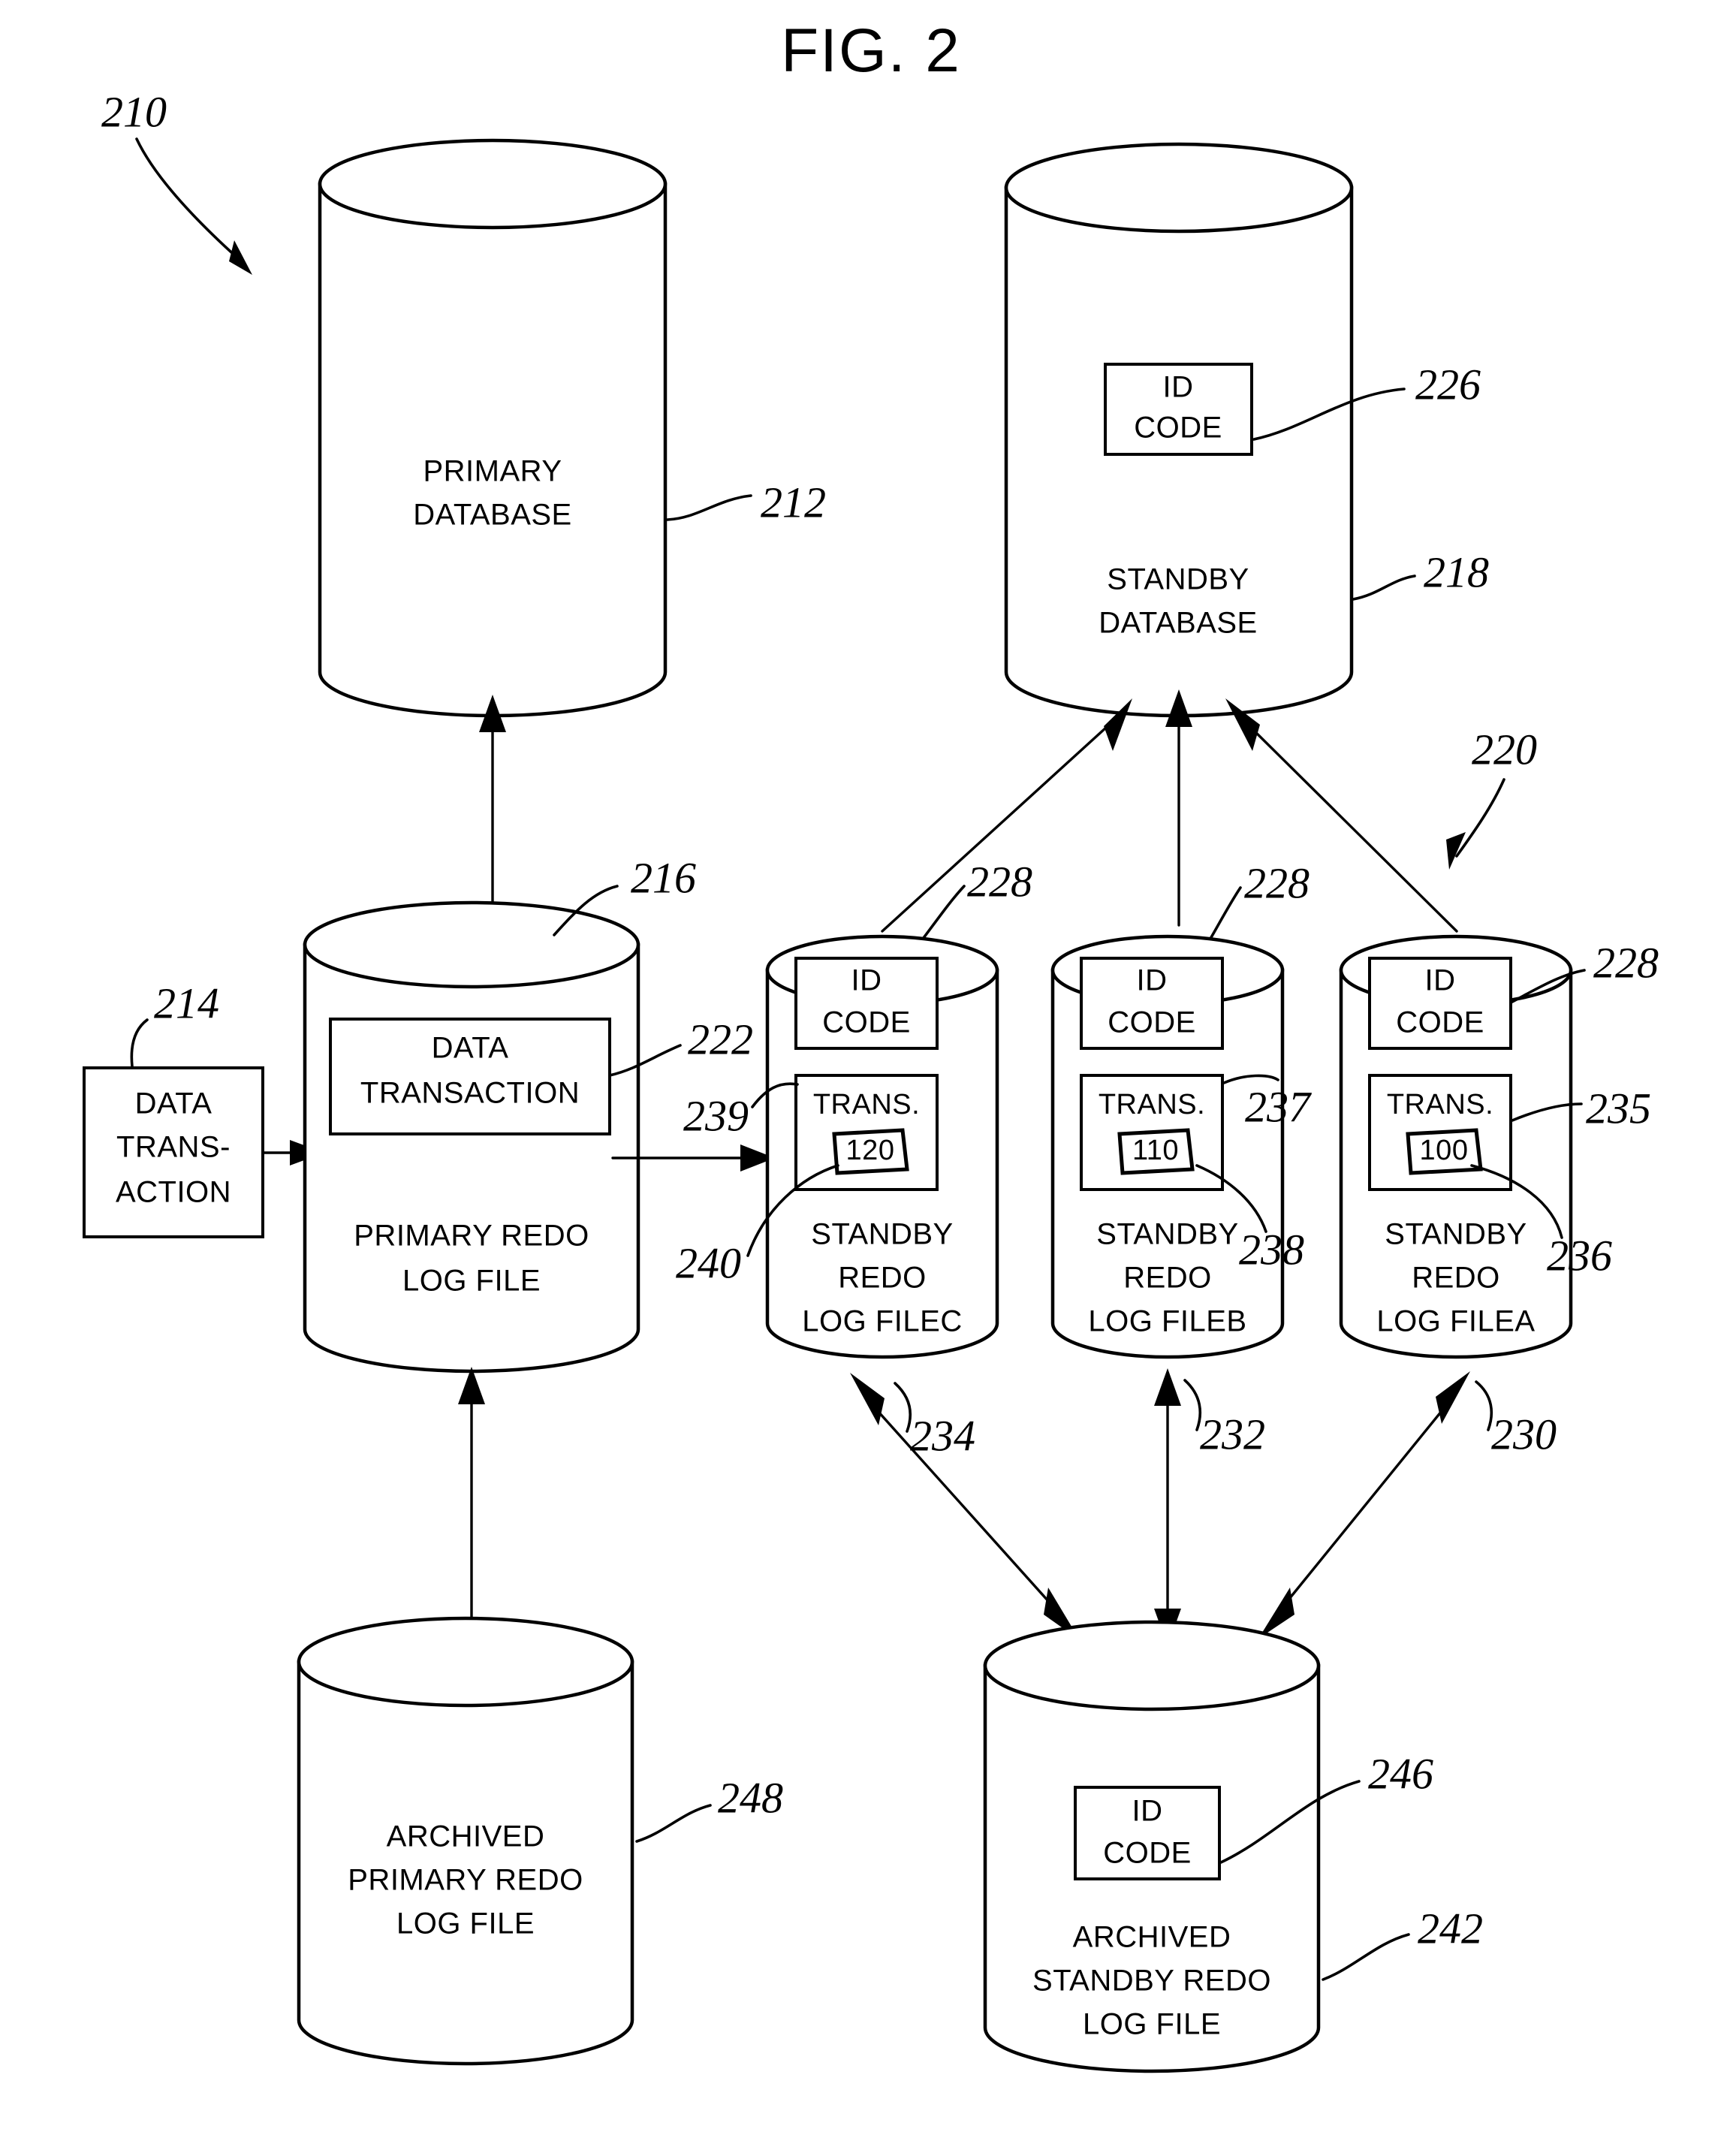 Image resolution: width=1736 pixels, height=2138 pixels. What do you see at coordinates (1448, 385) in the screenshot?
I see `reference-numeral-226: 226` at bounding box center [1448, 385].